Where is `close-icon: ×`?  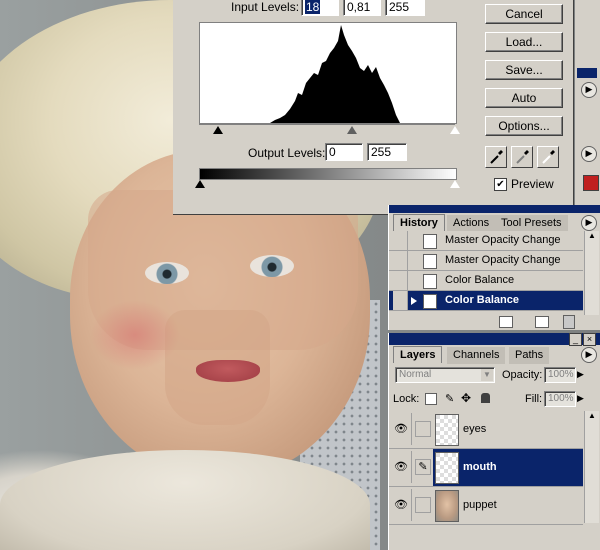 close-icon: × is located at coordinates (589, 339).